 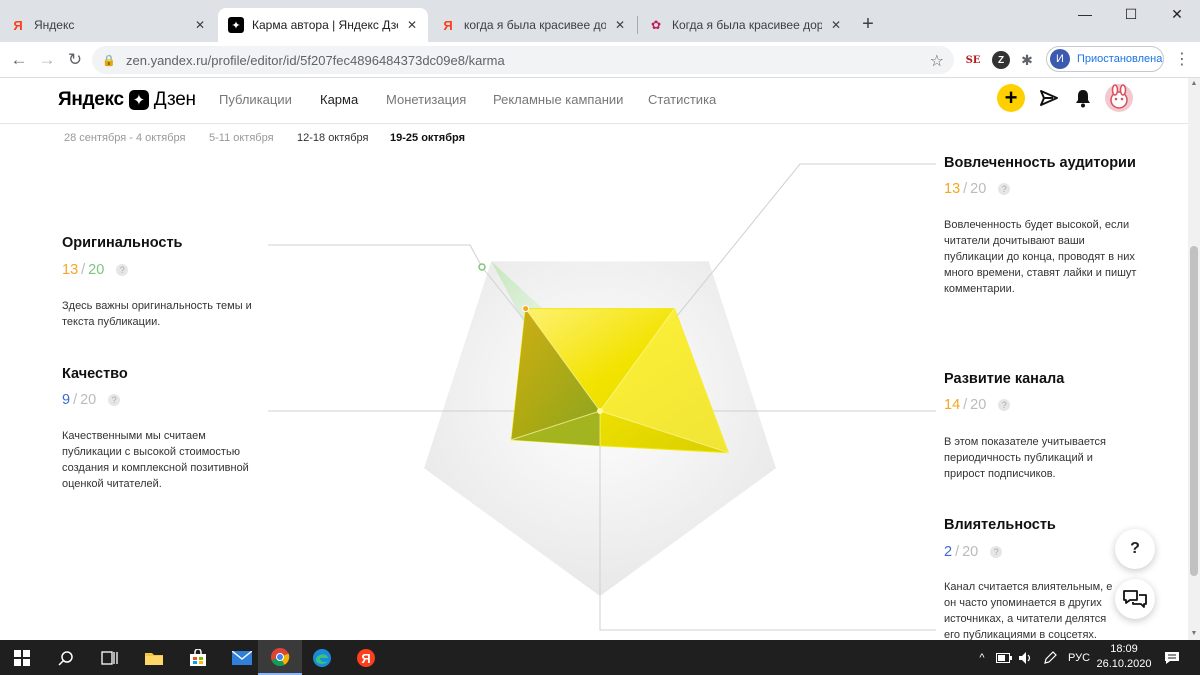 What do you see at coordinates (22, 657) in the screenshot?
I see `windows-start-icon` at bounding box center [22, 657].